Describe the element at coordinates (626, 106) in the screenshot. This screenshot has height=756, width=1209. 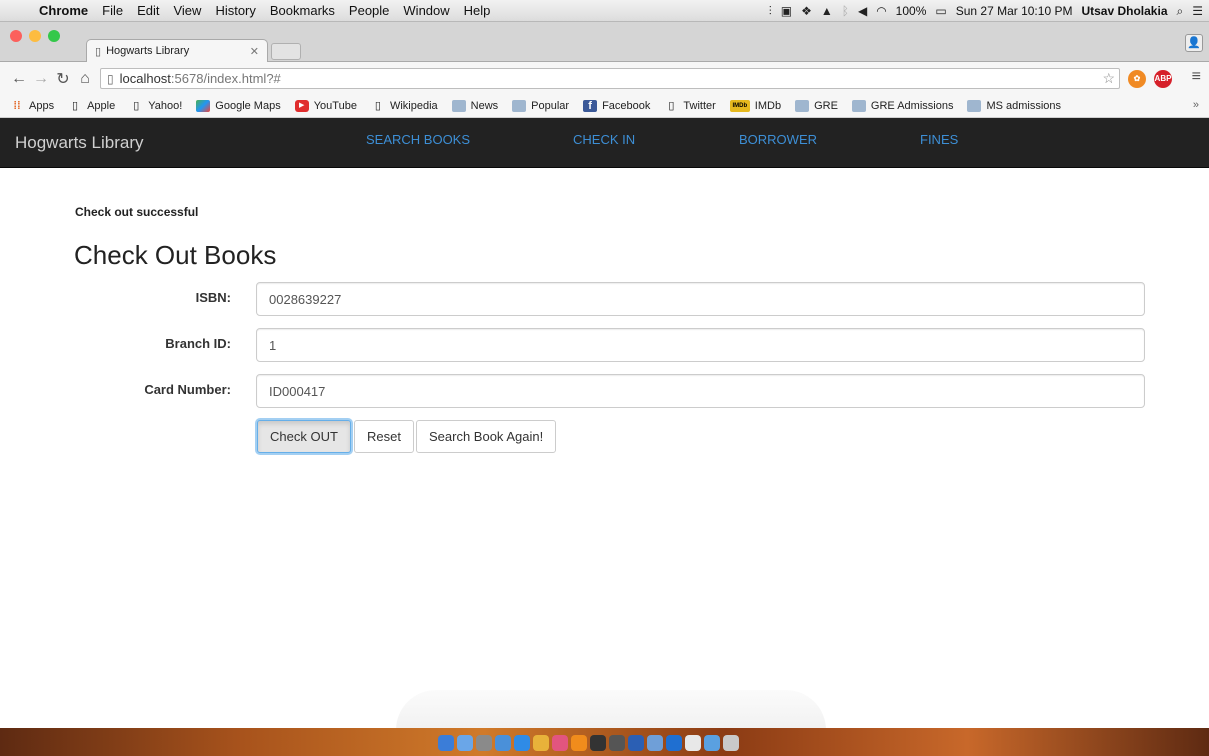
I see `bookmark-label: Facebook` at that location.